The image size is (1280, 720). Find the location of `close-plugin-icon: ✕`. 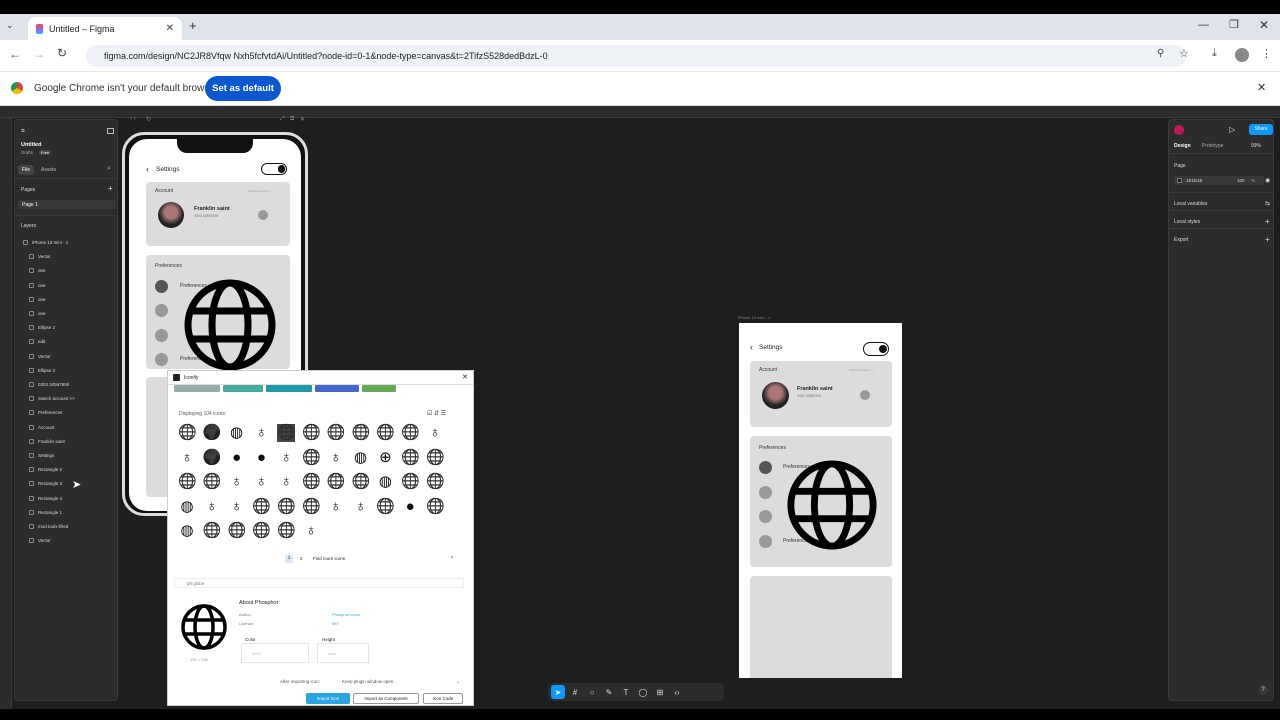

close-plugin-icon: ✕ is located at coordinates (465, 377).